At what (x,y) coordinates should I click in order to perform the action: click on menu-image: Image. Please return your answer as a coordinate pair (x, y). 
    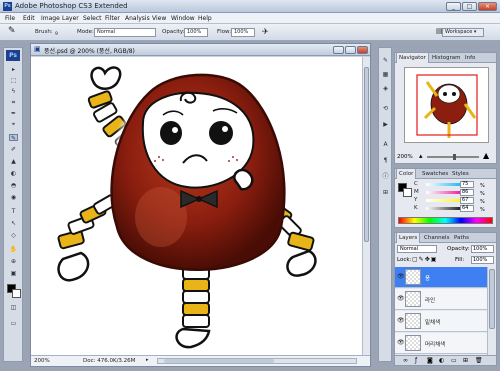
    Looking at the image, I should click on (50, 18).